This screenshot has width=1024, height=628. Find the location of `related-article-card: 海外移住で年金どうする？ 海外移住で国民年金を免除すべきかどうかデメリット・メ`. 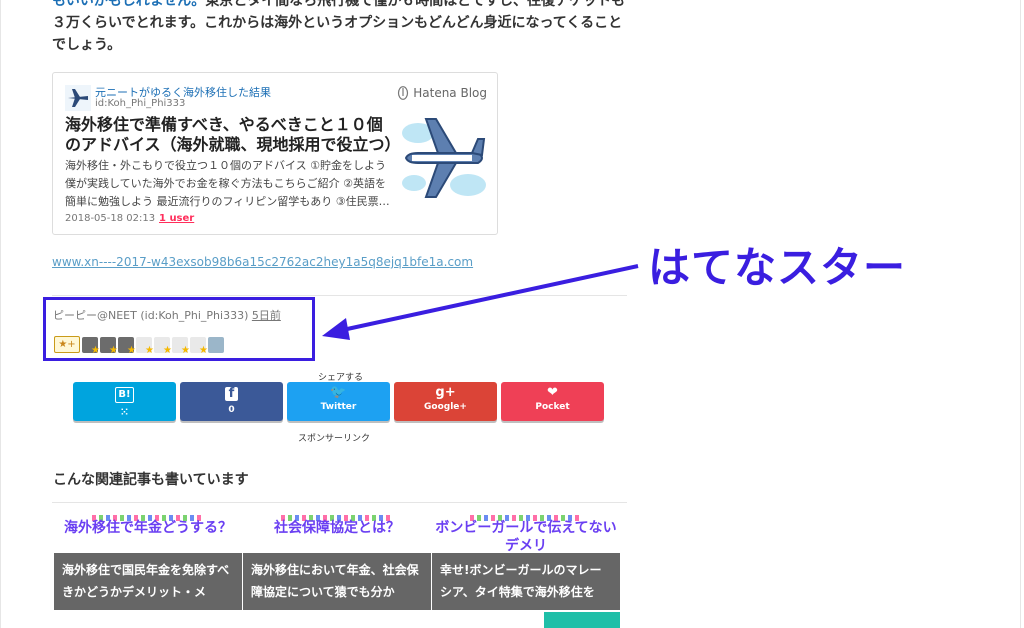

related-article-card: 海外移住で年金どうする？ 海外移住で国民年金を免除すべきかどうかデメリット・メ is located at coordinates (148, 561).